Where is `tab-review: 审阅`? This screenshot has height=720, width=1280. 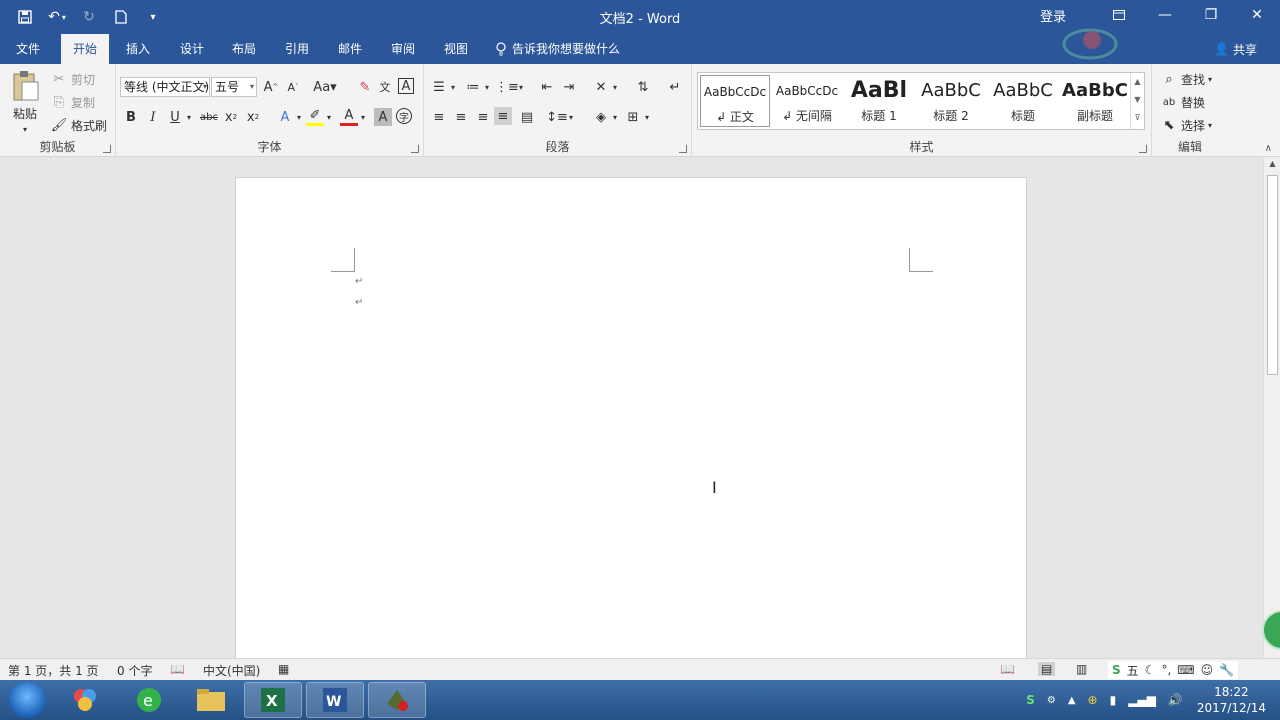 tab-review: 审阅 is located at coordinates (403, 49).